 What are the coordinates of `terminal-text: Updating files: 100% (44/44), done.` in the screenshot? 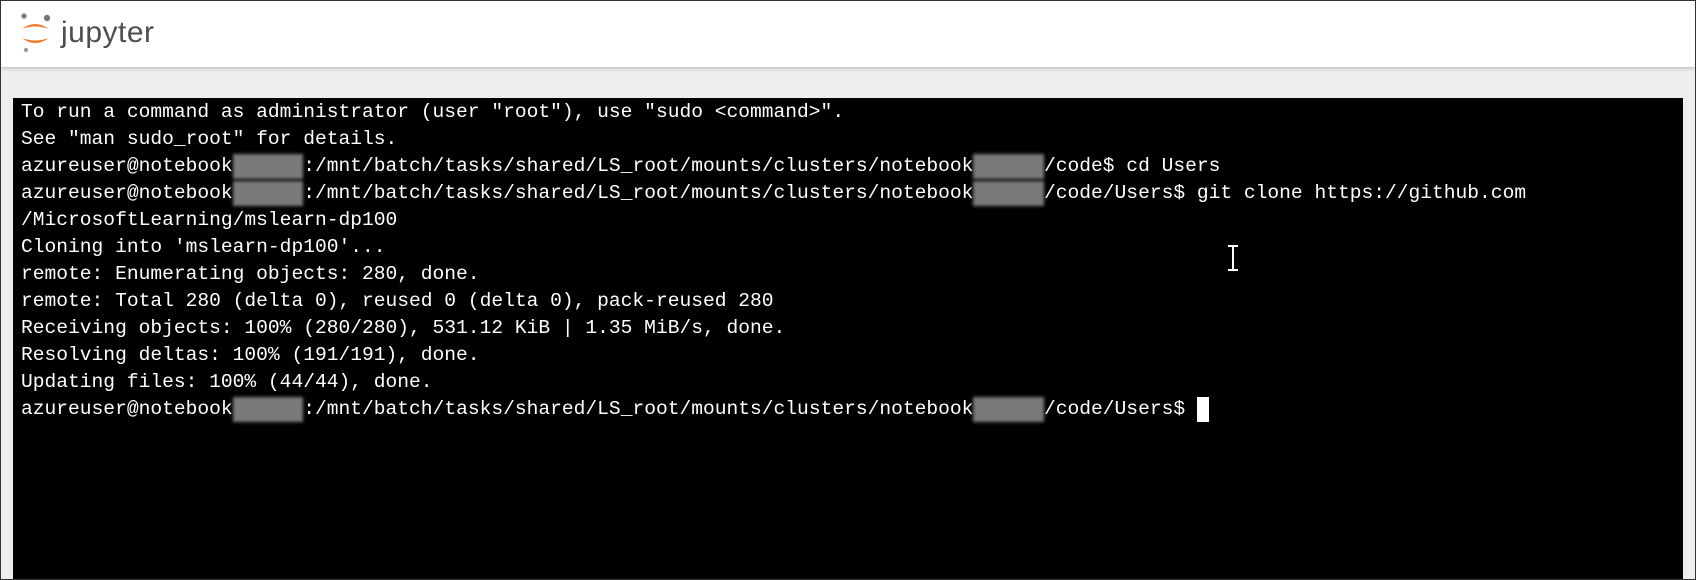 It's located at (227, 382).